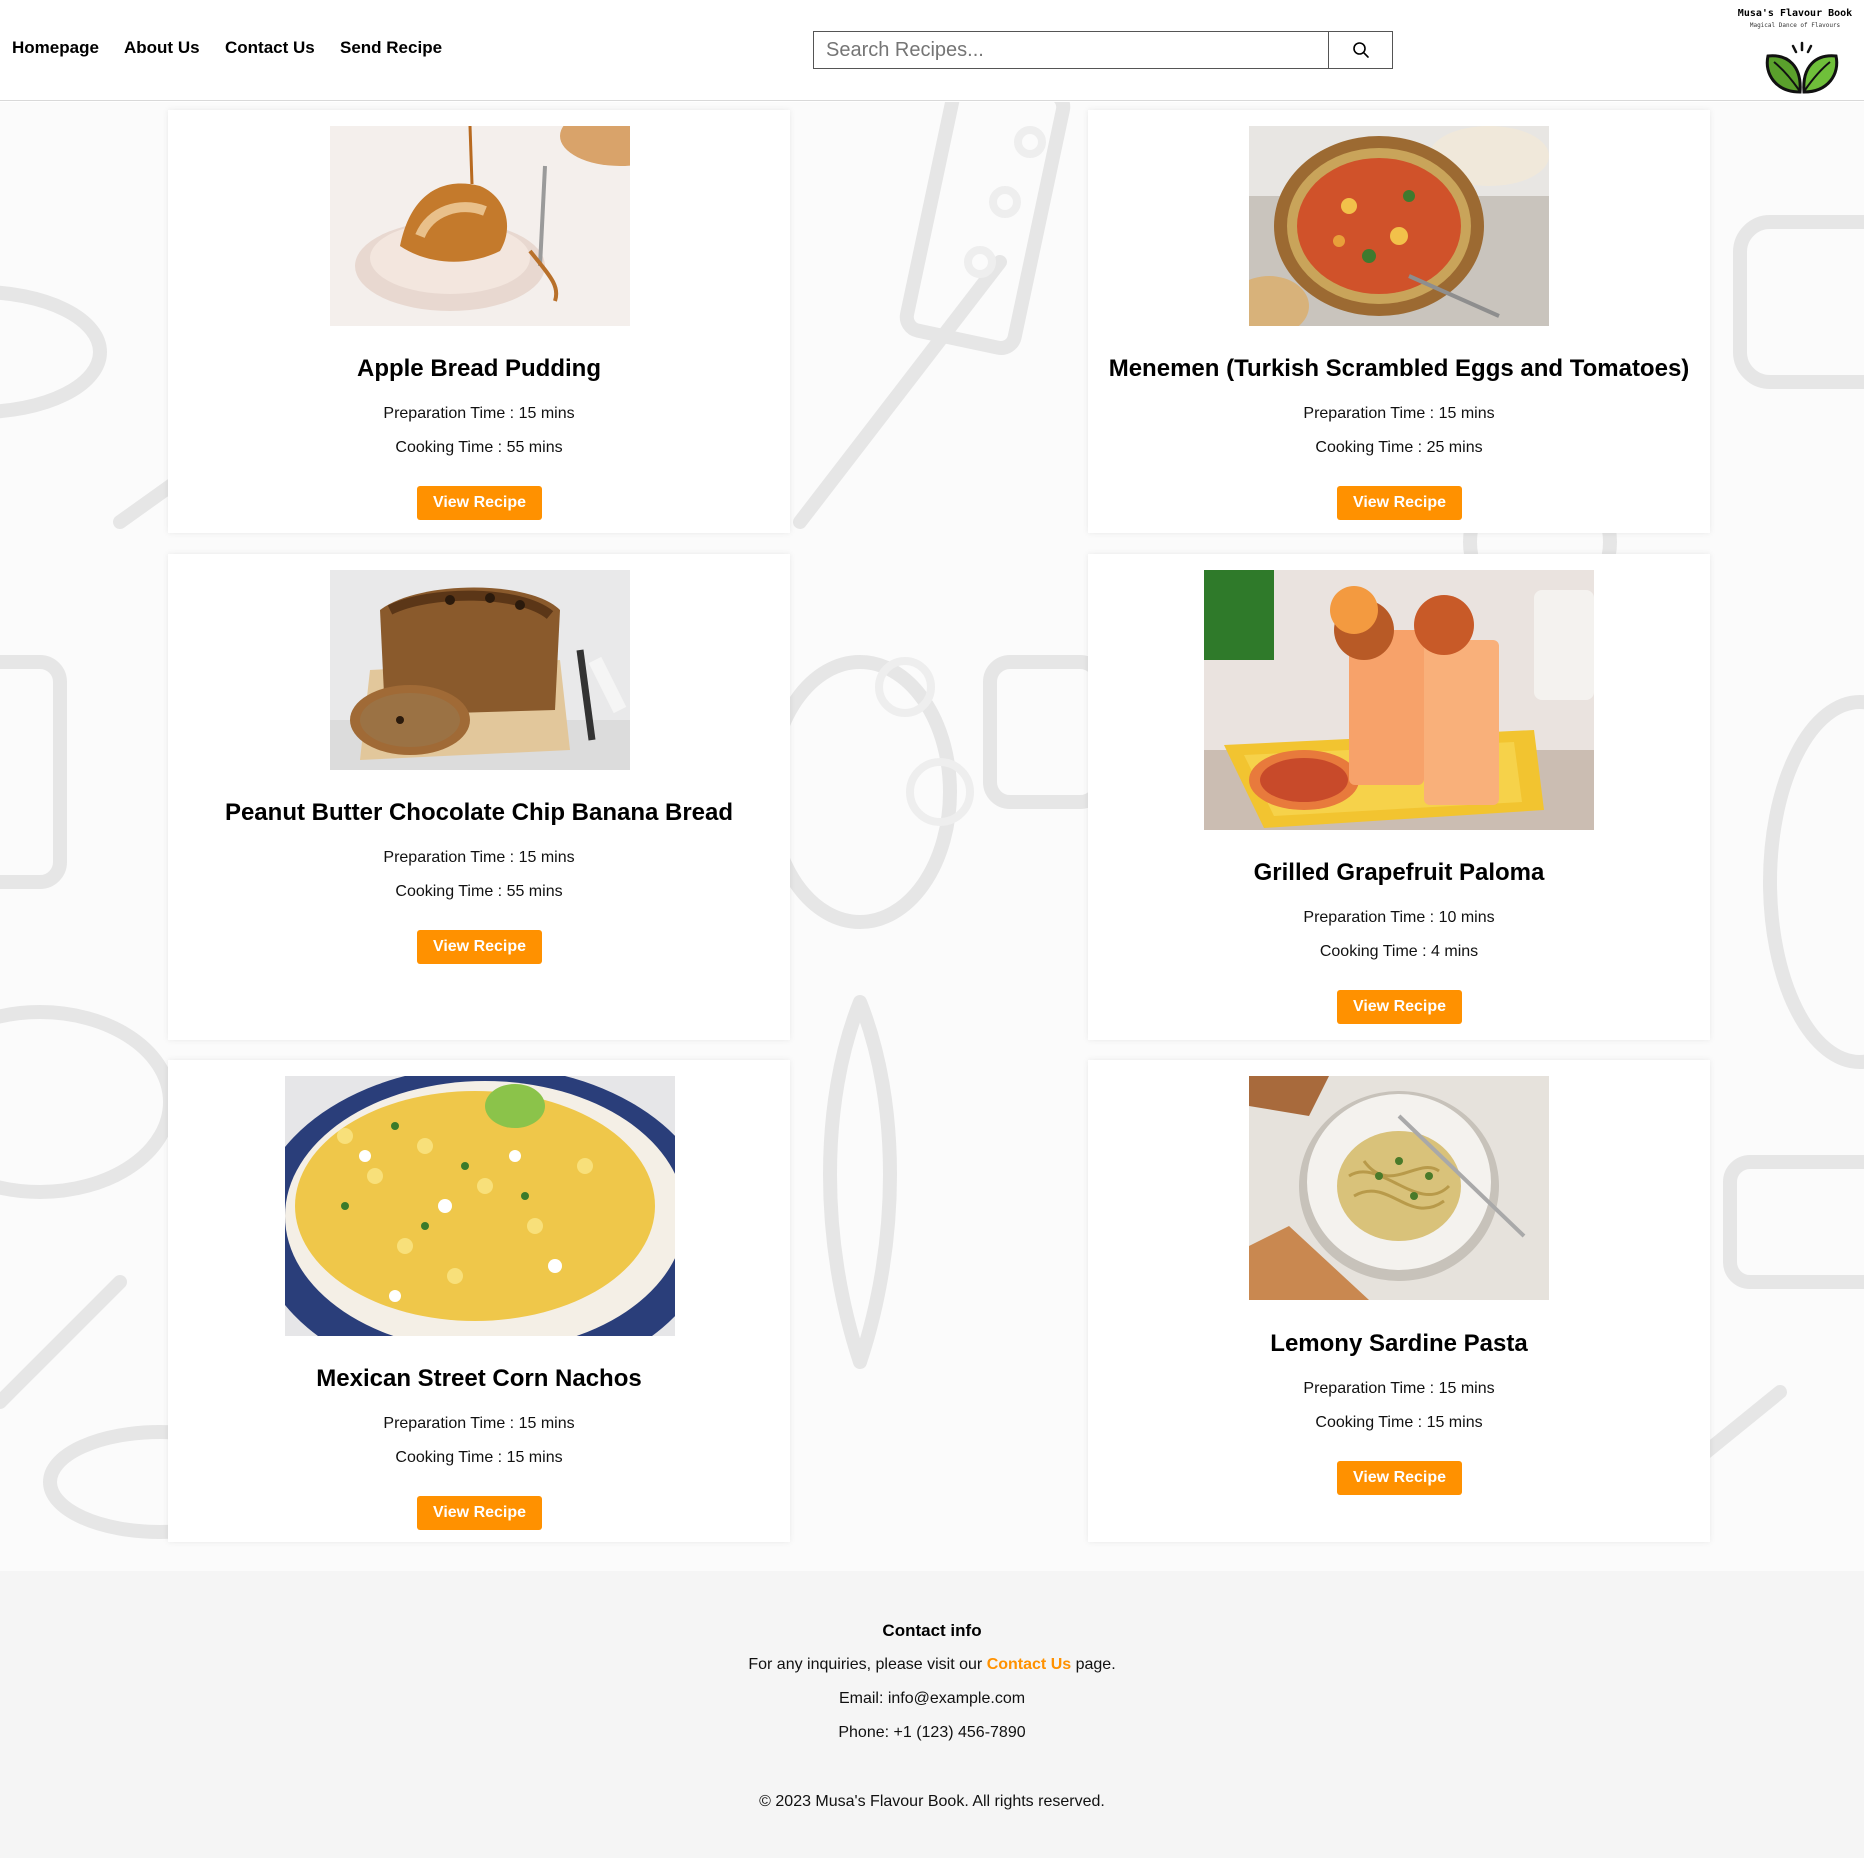 The width and height of the screenshot is (1864, 1858). What do you see at coordinates (162, 48) in the screenshot?
I see `nav-about-us: About Us` at bounding box center [162, 48].